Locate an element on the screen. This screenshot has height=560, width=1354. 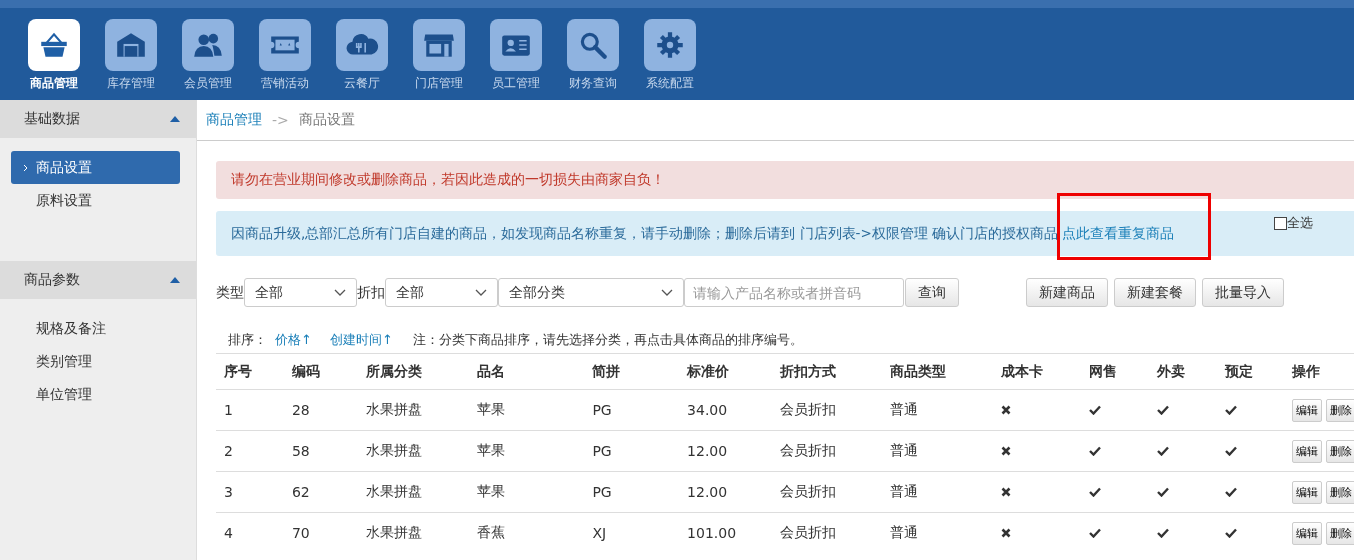
search-field: 请输入产品名称或者拼音码 is located at coordinates (794, 292).